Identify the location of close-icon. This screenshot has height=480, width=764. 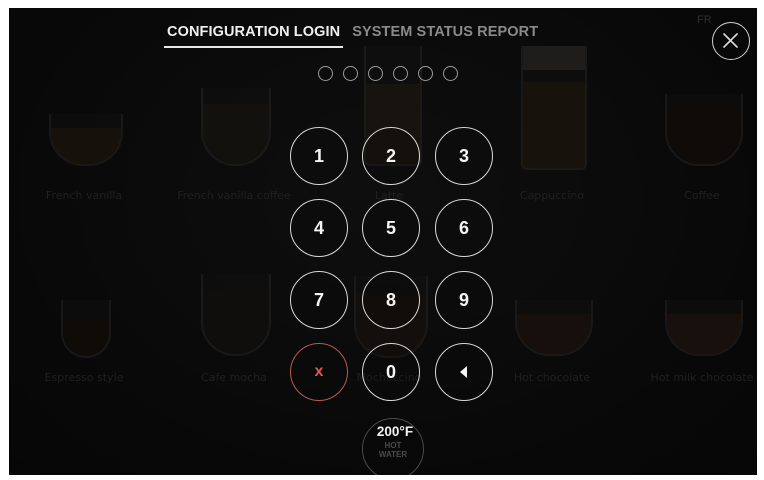
(730, 40).